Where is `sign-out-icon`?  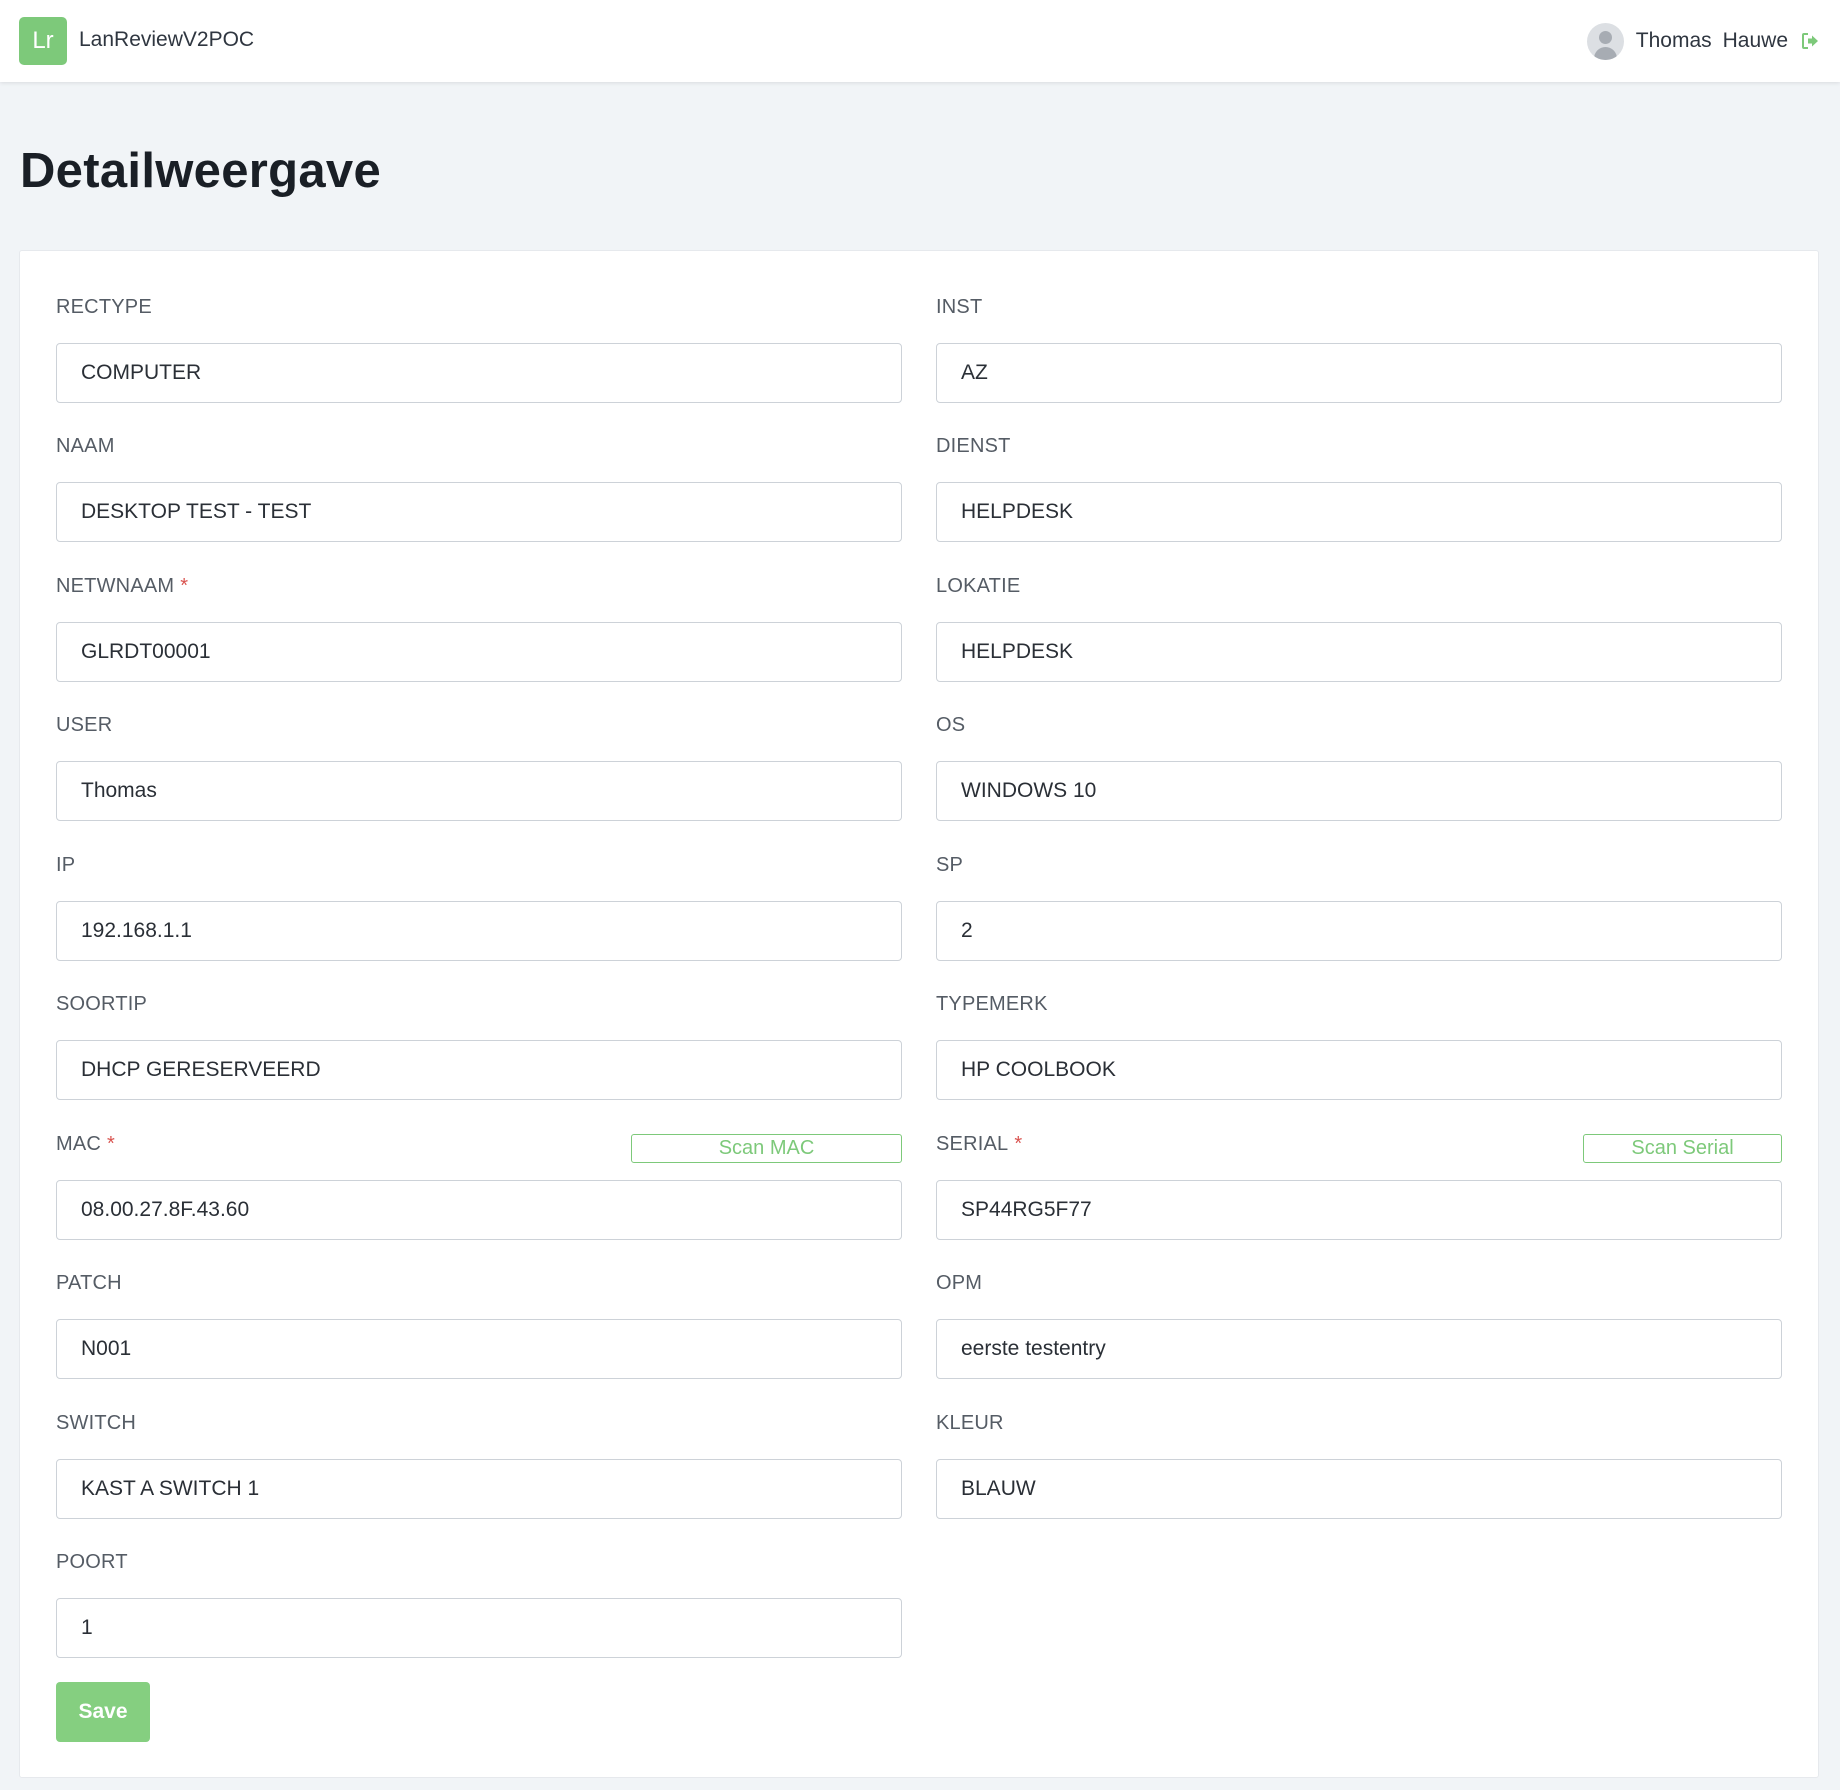 sign-out-icon is located at coordinates (1810, 41).